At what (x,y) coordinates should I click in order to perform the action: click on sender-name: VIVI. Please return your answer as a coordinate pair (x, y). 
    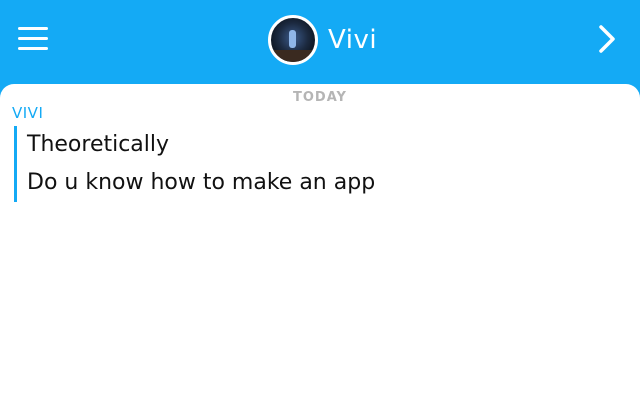
    Looking at the image, I should click on (28, 113).